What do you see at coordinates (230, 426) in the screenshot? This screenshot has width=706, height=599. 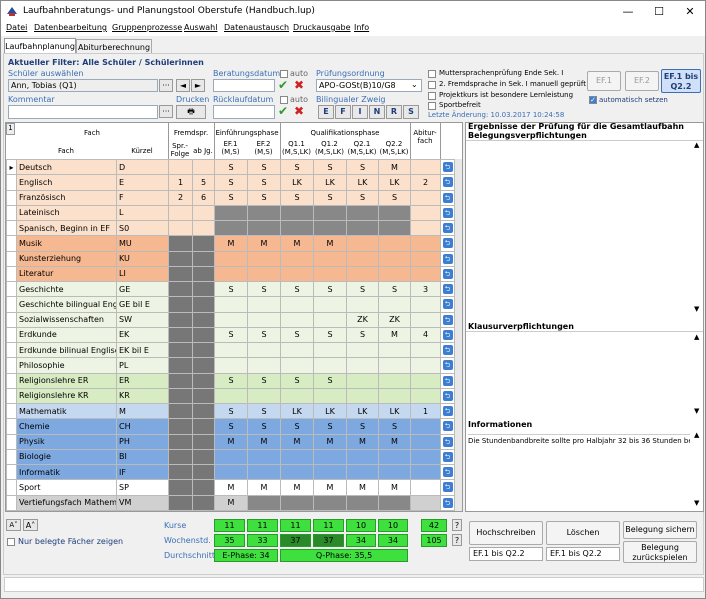 I see `table-row: Chemie CH S S S S S S ⮌` at bounding box center [230, 426].